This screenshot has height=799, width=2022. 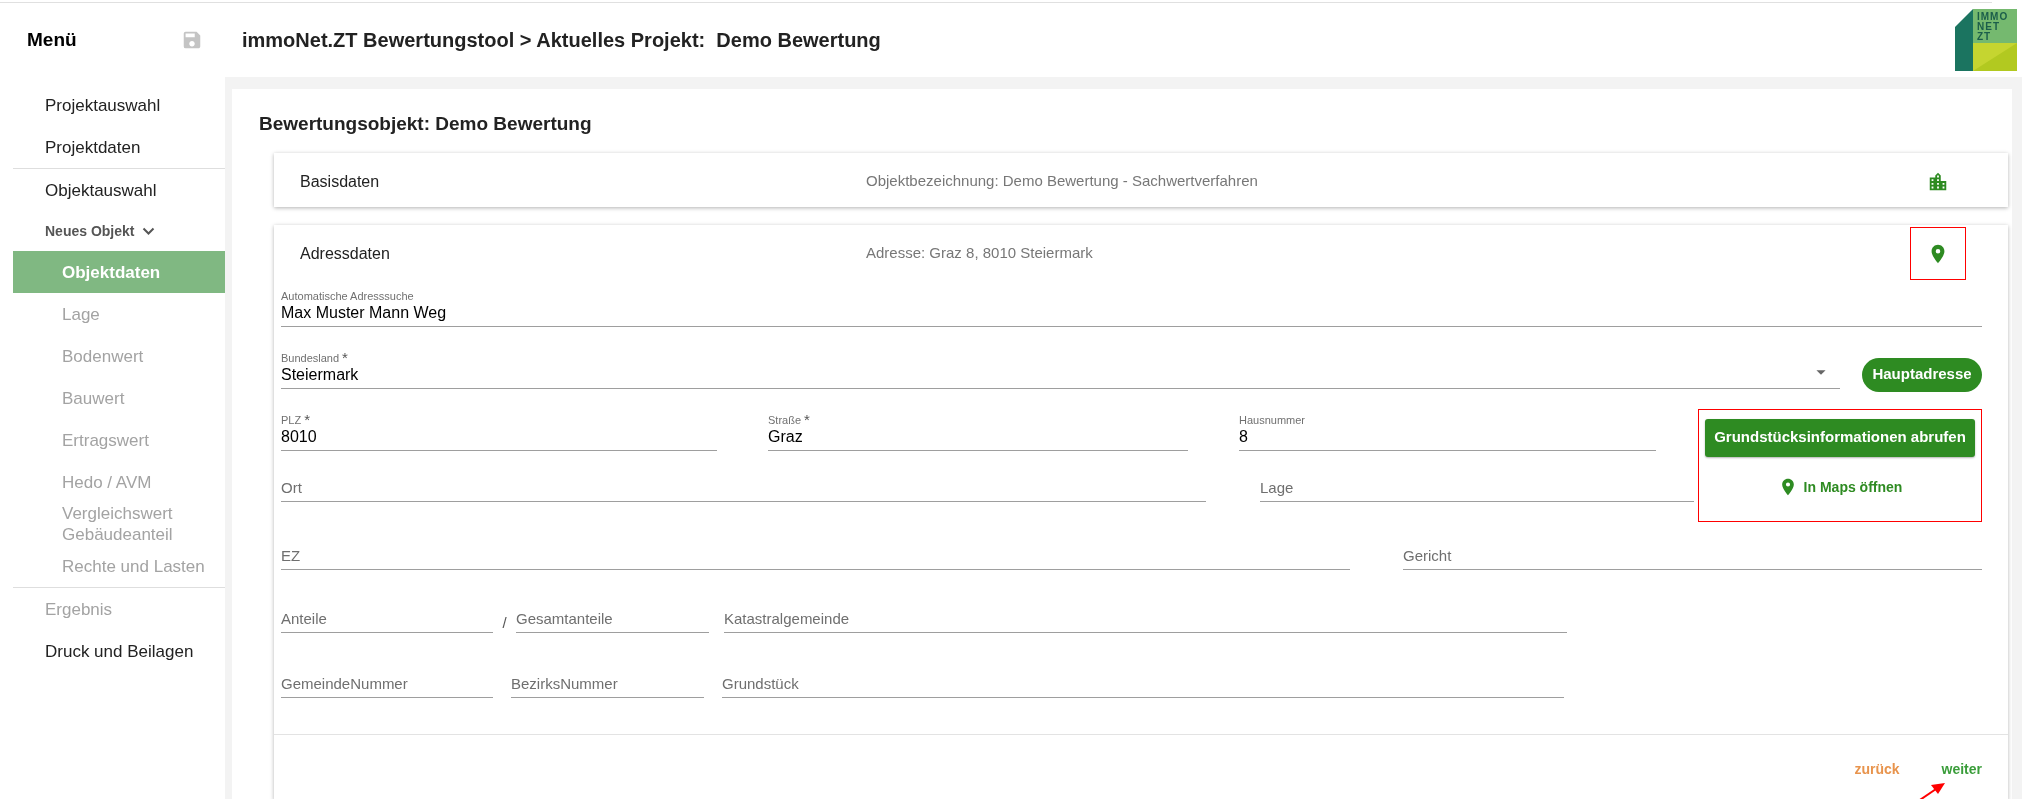 I want to click on text-field: Anteile, so click(x=387, y=620).